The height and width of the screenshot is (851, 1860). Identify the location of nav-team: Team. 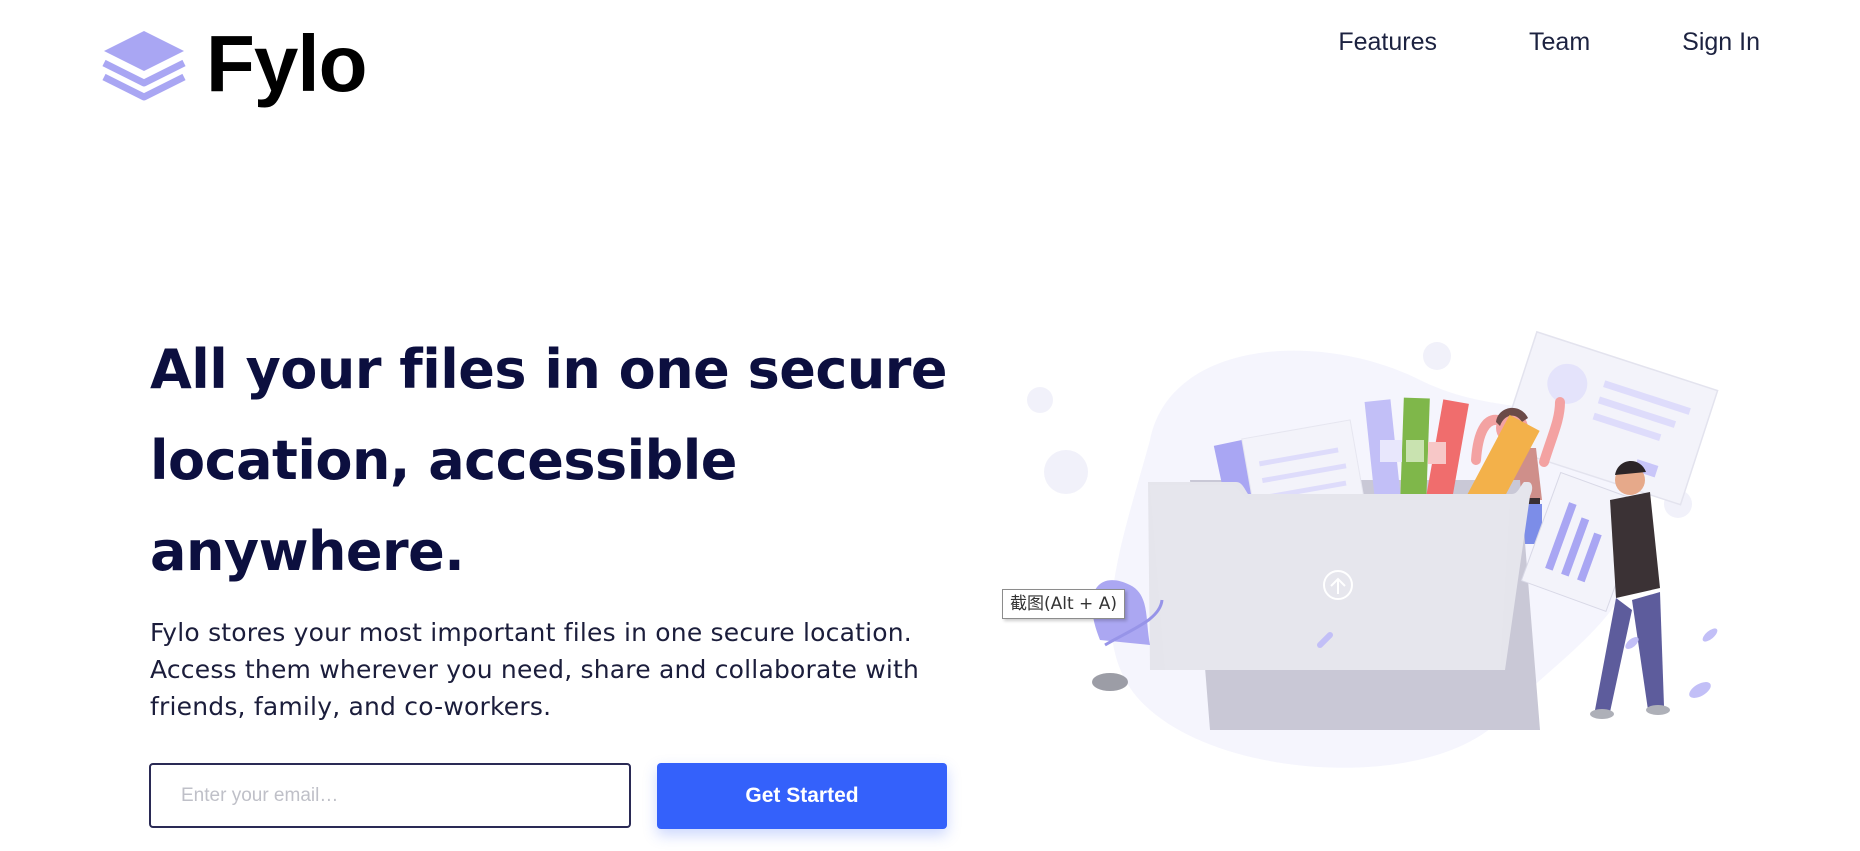
(1559, 42).